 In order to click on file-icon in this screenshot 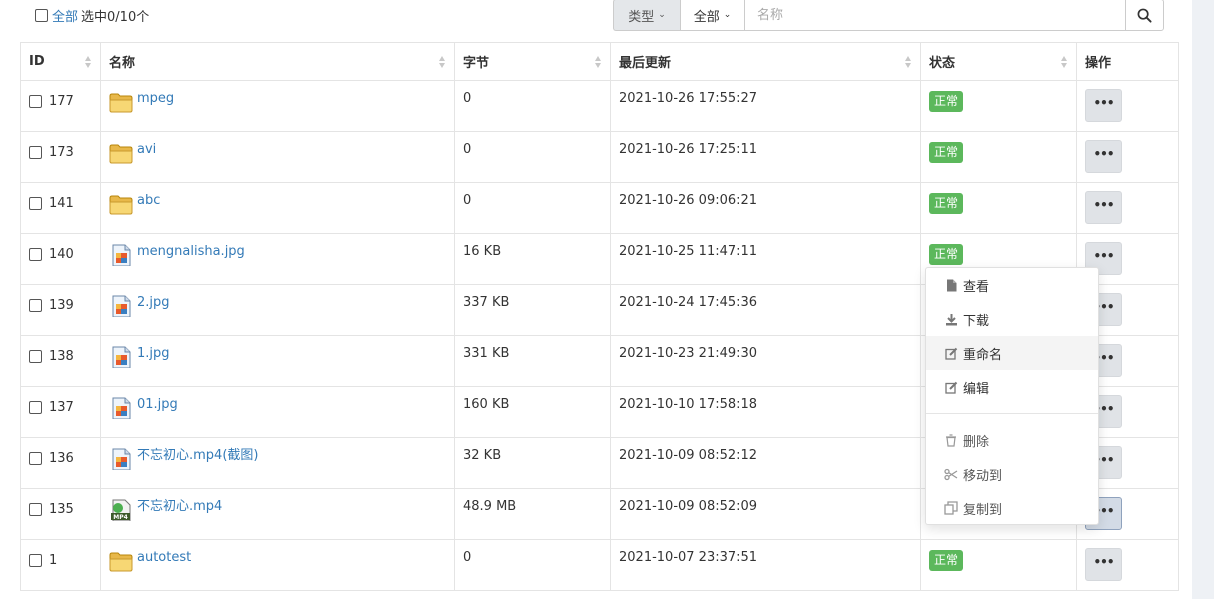, I will do `click(951, 285)`.